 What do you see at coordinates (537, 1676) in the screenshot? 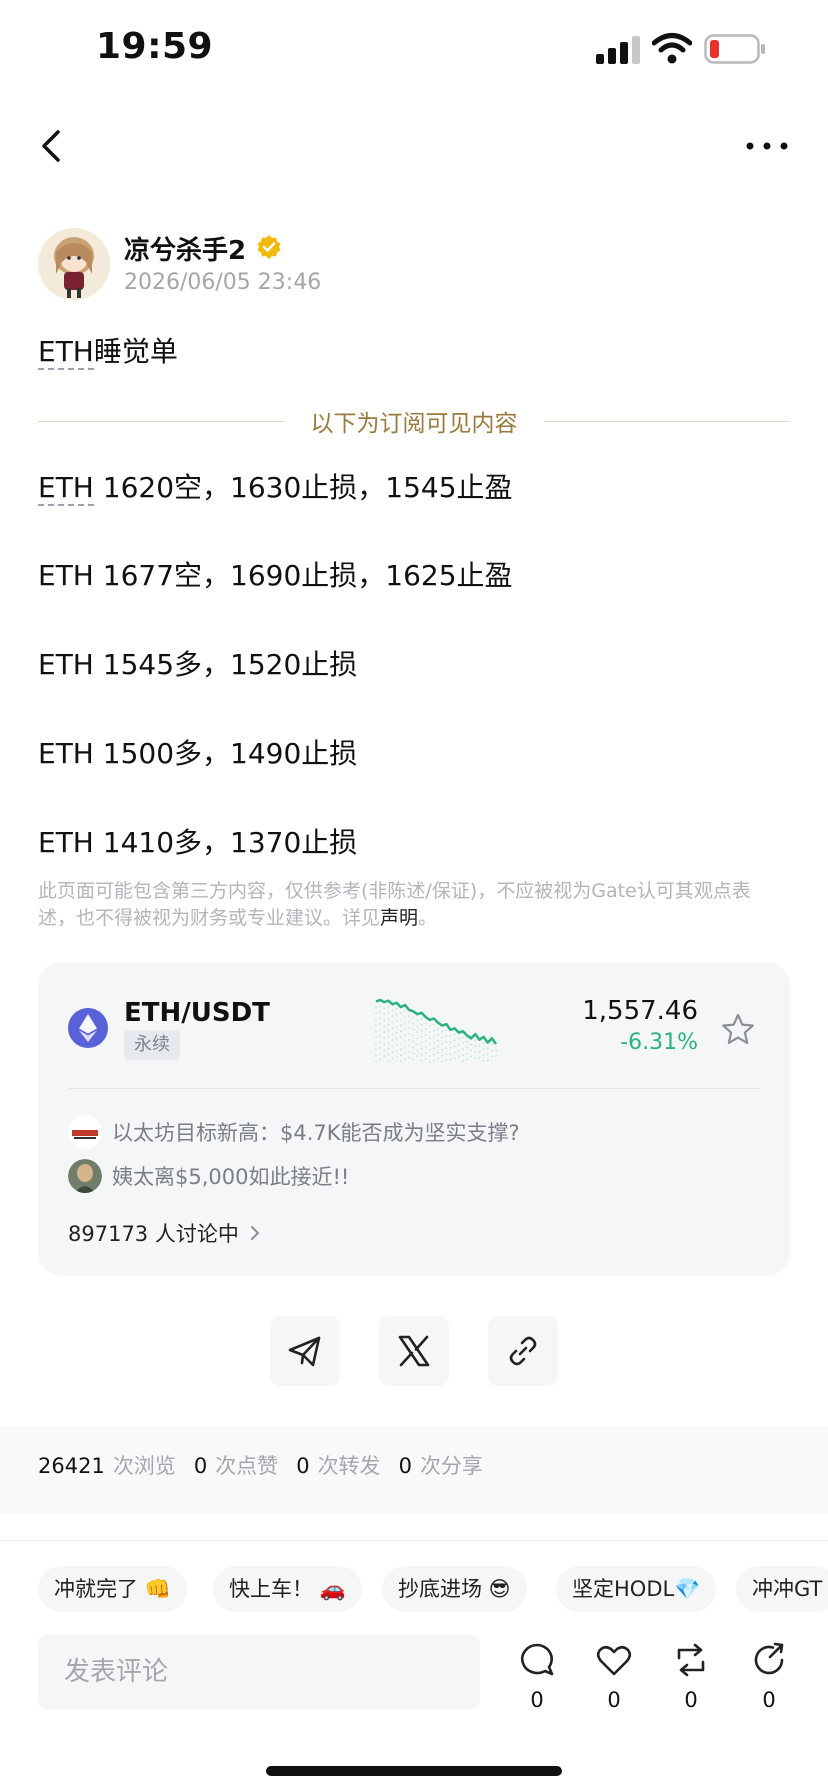
I see `comment-action: 0` at bounding box center [537, 1676].